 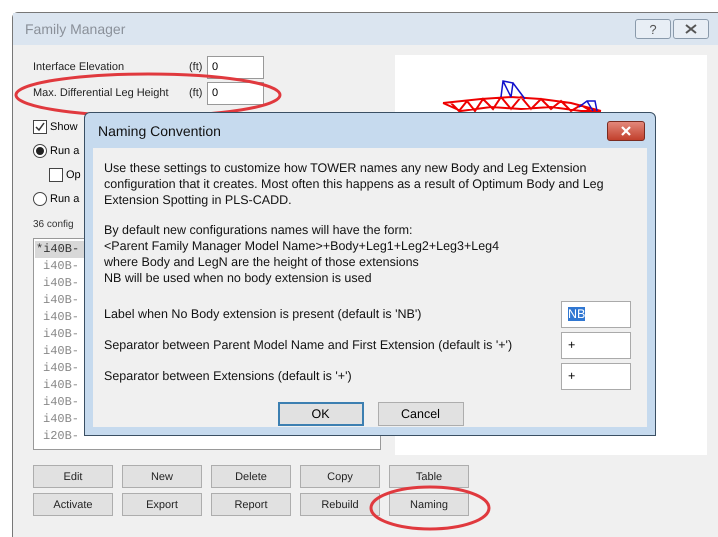 What do you see at coordinates (162, 476) in the screenshot?
I see `action-button: New` at bounding box center [162, 476].